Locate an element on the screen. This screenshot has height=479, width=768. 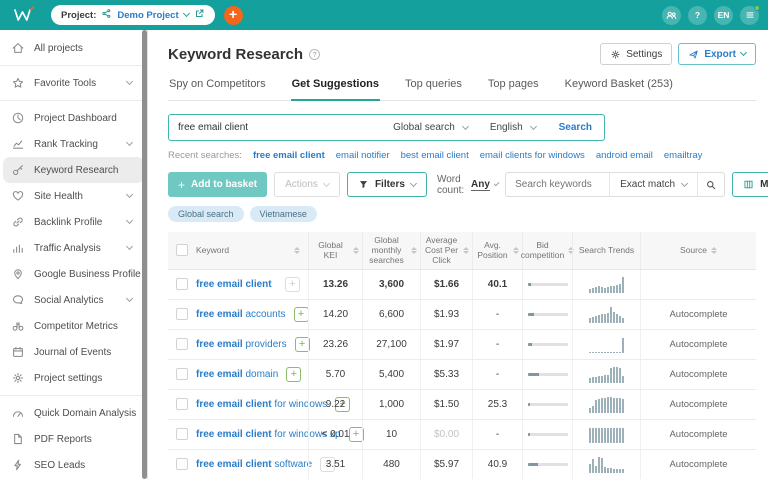
users-icon is located at coordinates (671, 15).